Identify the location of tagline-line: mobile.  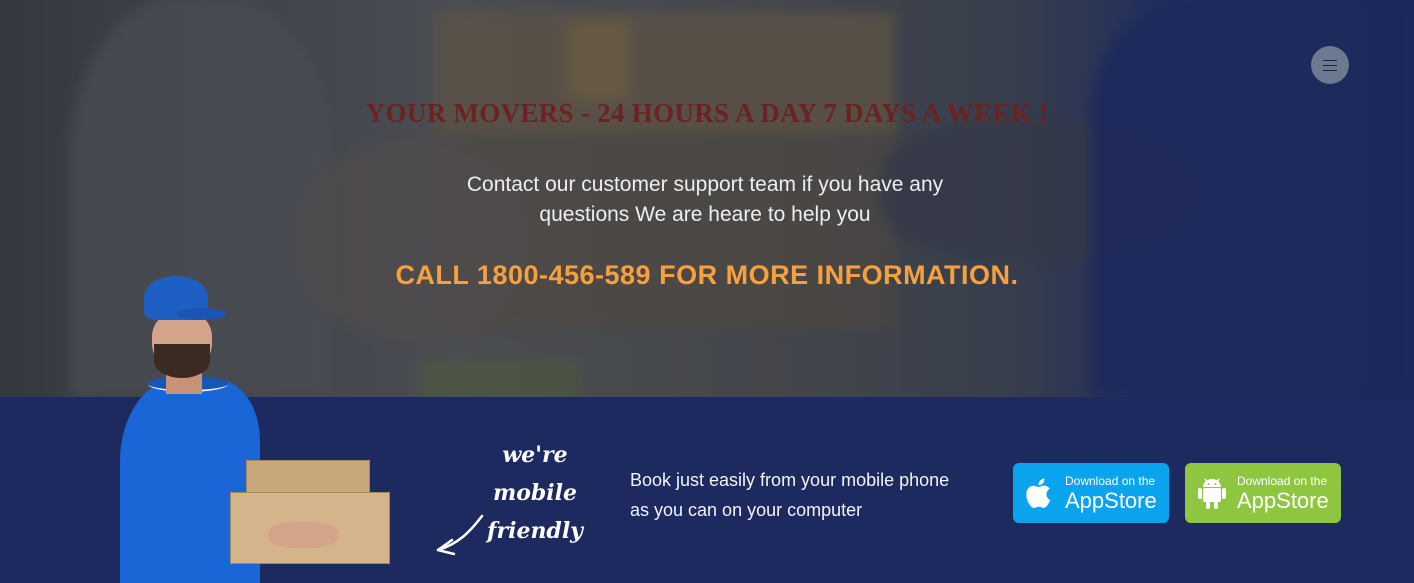
(535, 493).